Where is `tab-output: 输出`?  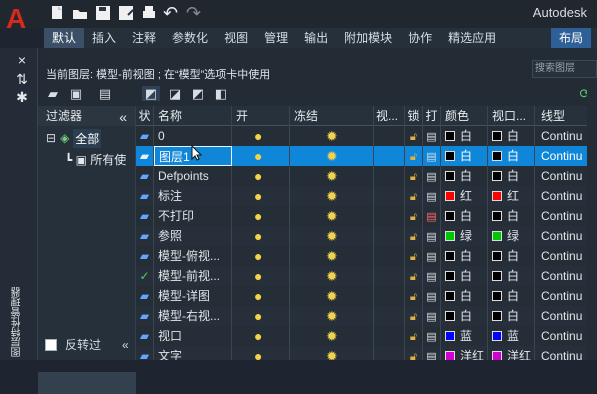
tab-output: 输出 is located at coordinates (316, 38).